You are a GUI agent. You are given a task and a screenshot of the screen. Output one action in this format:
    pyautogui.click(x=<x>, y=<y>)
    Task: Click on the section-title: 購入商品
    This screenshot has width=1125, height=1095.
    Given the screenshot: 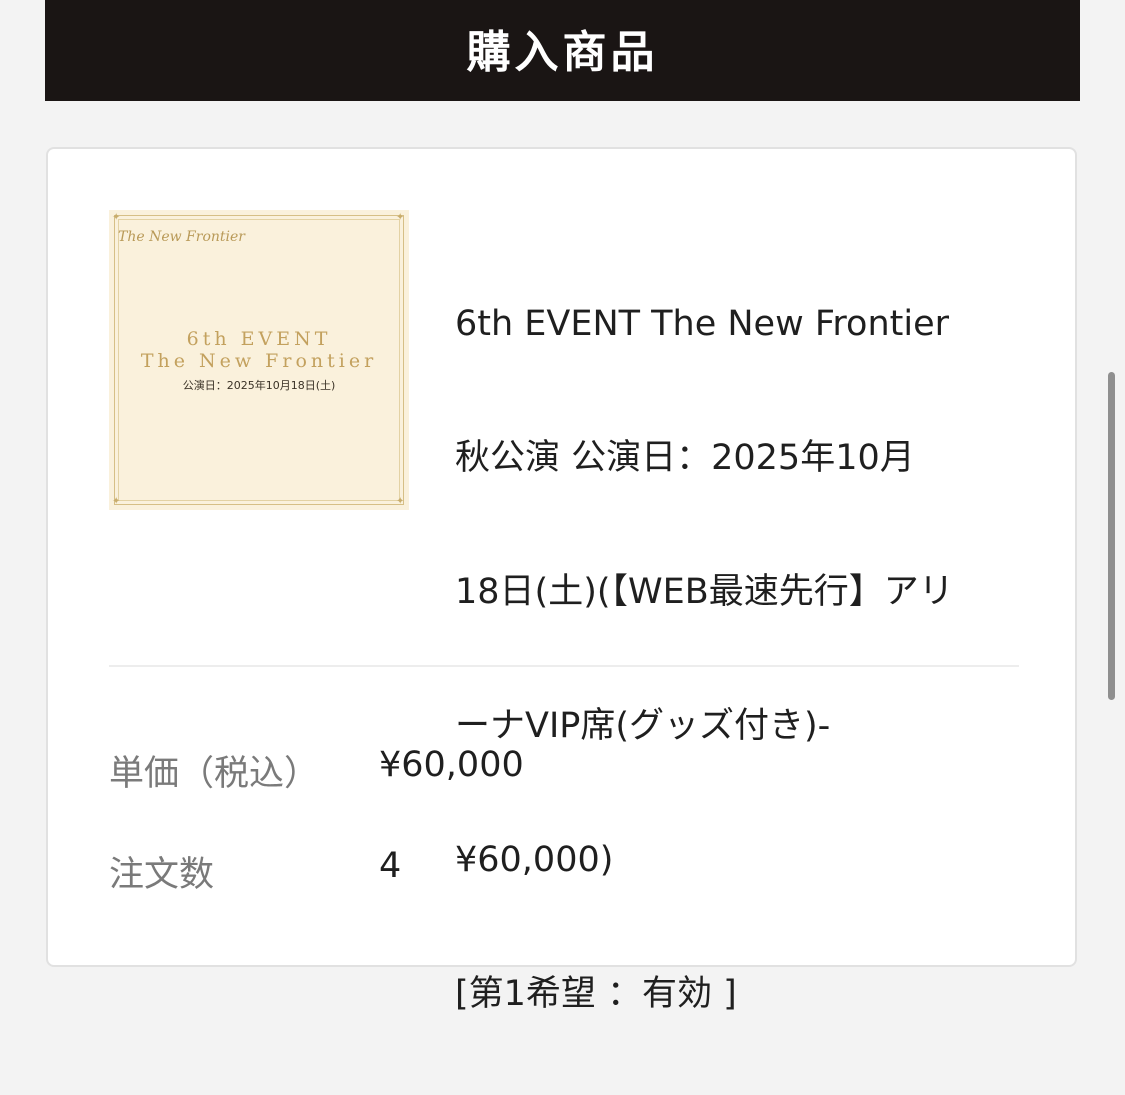 What is the action you would take?
    pyautogui.click(x=562, y=52)
    